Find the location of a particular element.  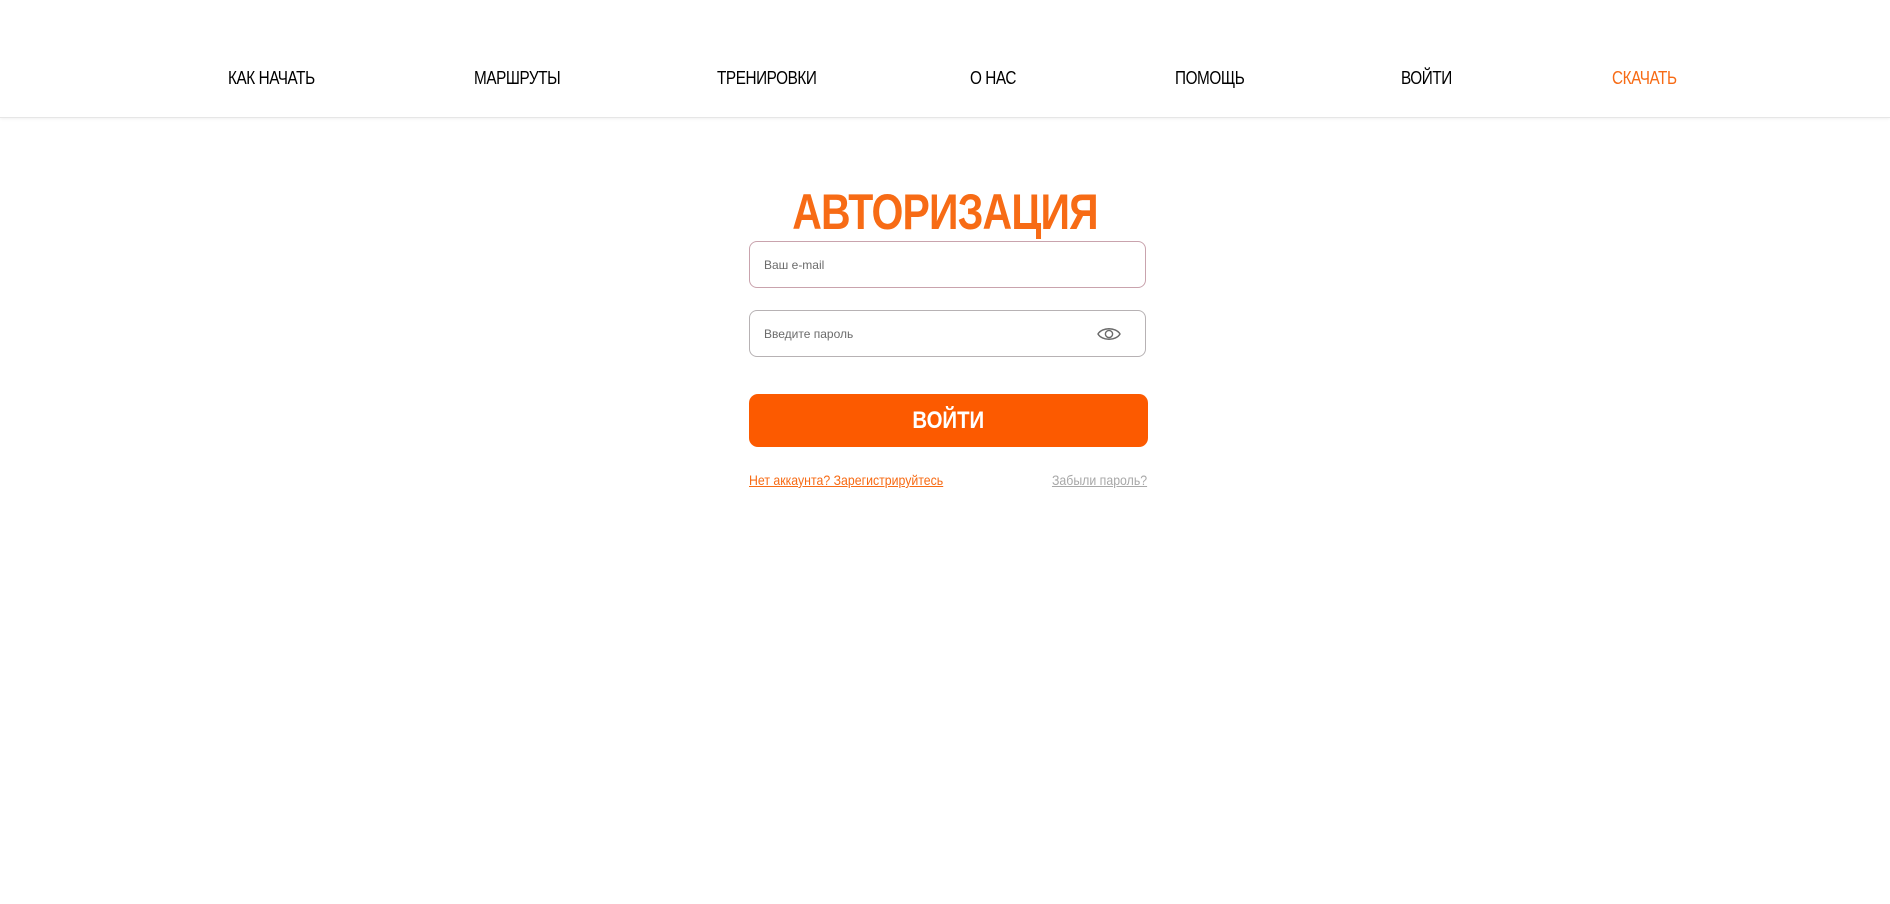

password-input is located at coordinates (929, 333).